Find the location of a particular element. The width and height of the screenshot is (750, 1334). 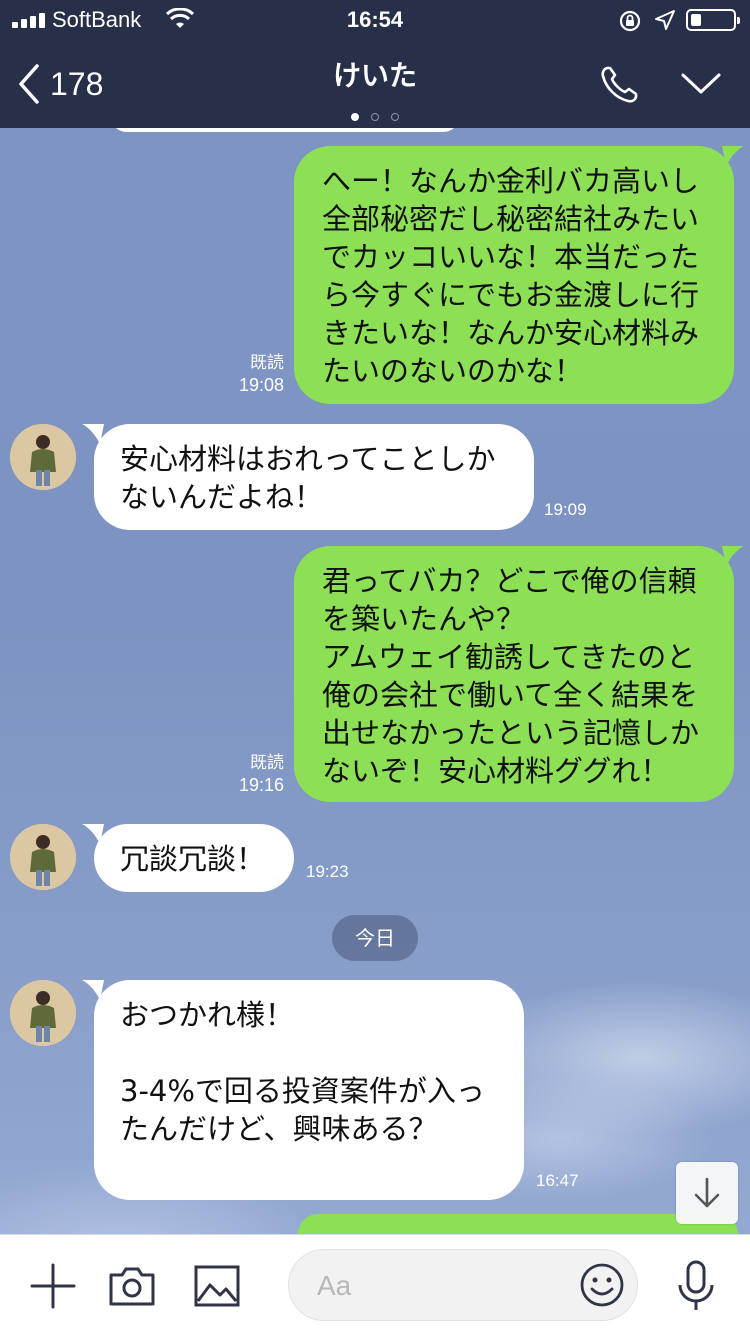

message-time: 19:23 is located at coordinates (327, 871).